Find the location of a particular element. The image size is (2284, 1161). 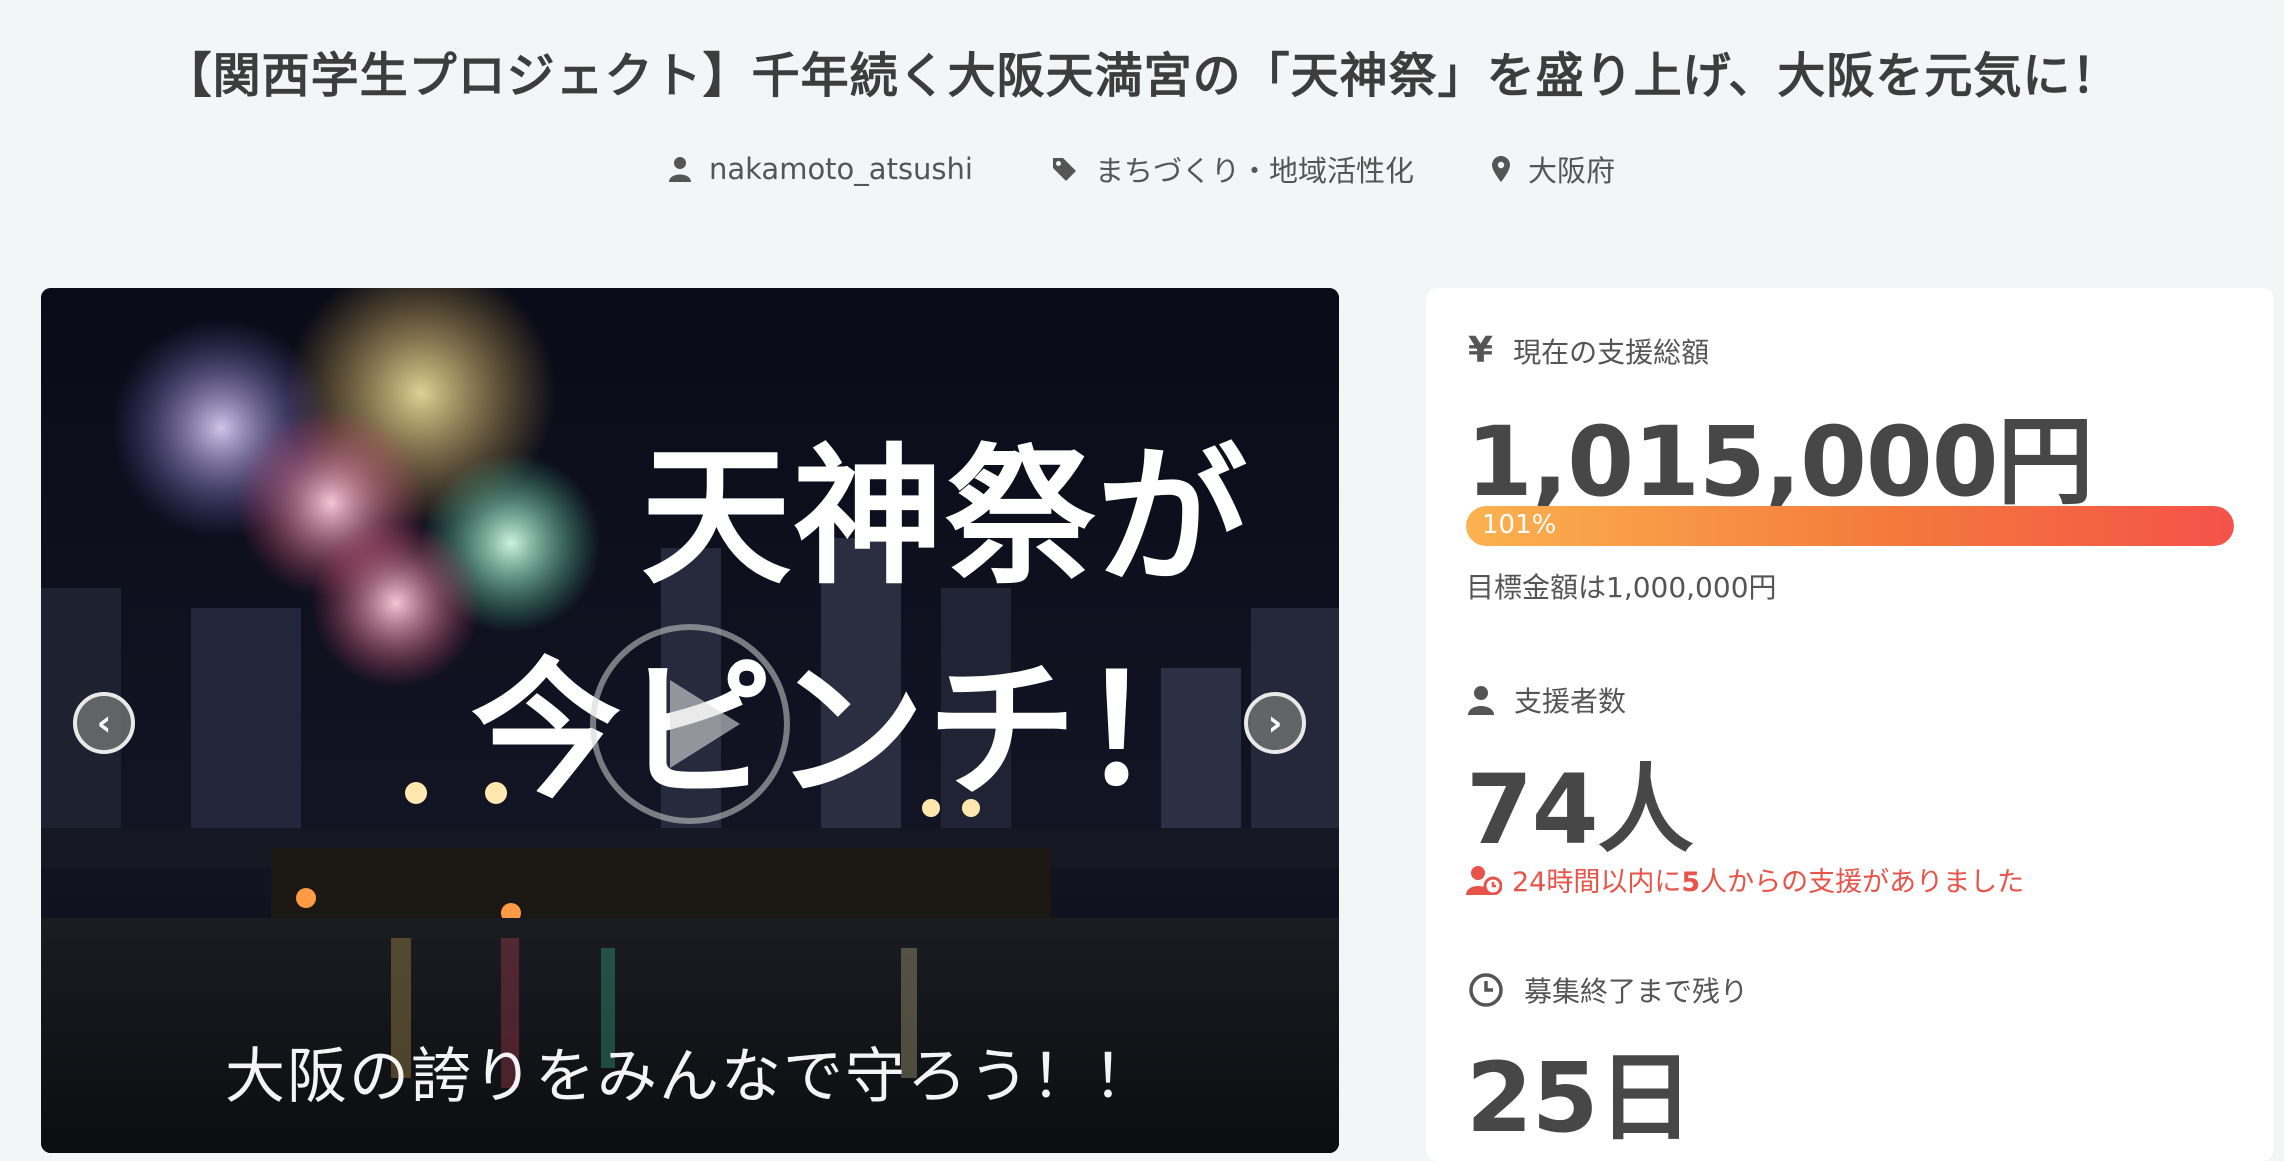

chevron-right-icon: › is located at coordinates (1275, 723).